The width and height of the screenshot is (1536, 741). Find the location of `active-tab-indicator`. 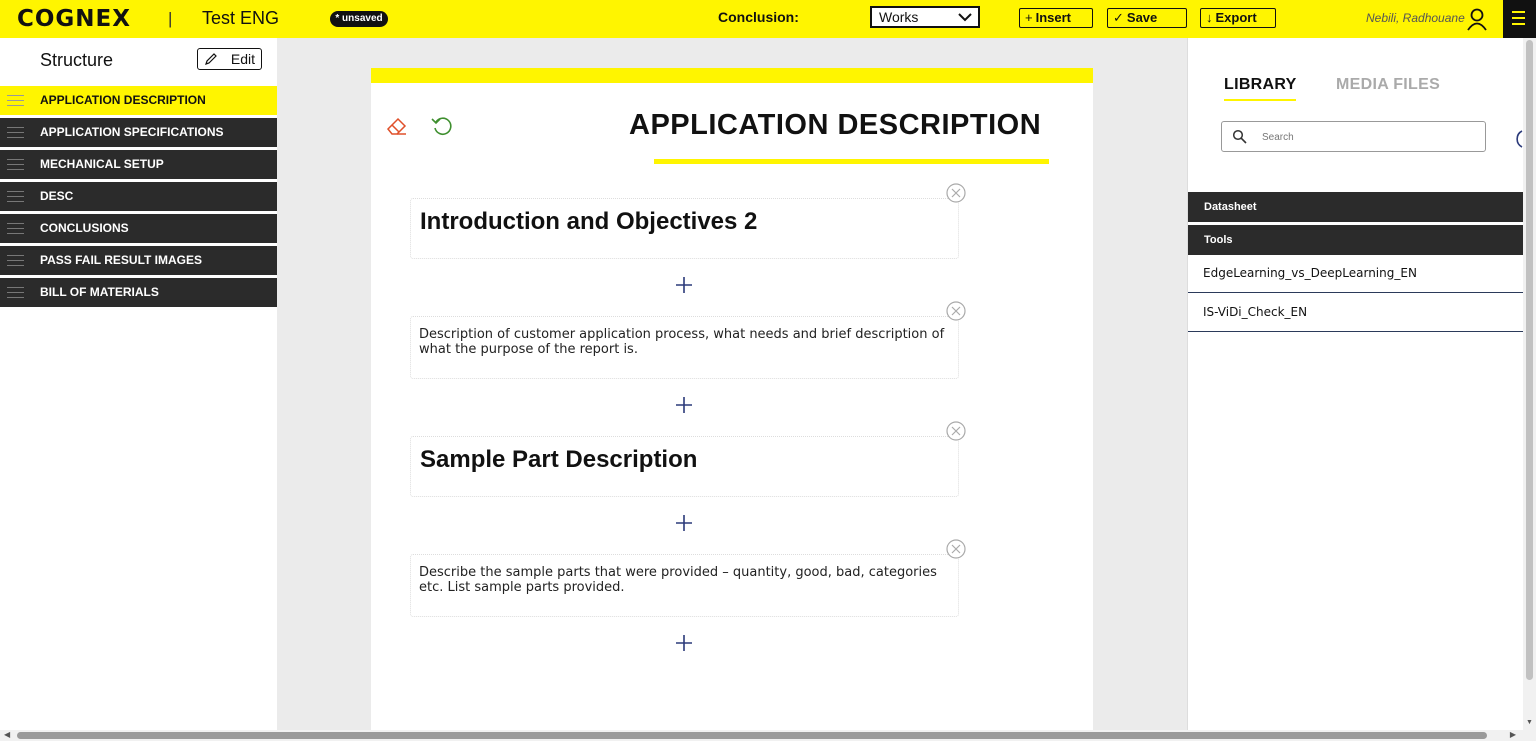

active-tab-indicator is located at coordinates (1260, 100).